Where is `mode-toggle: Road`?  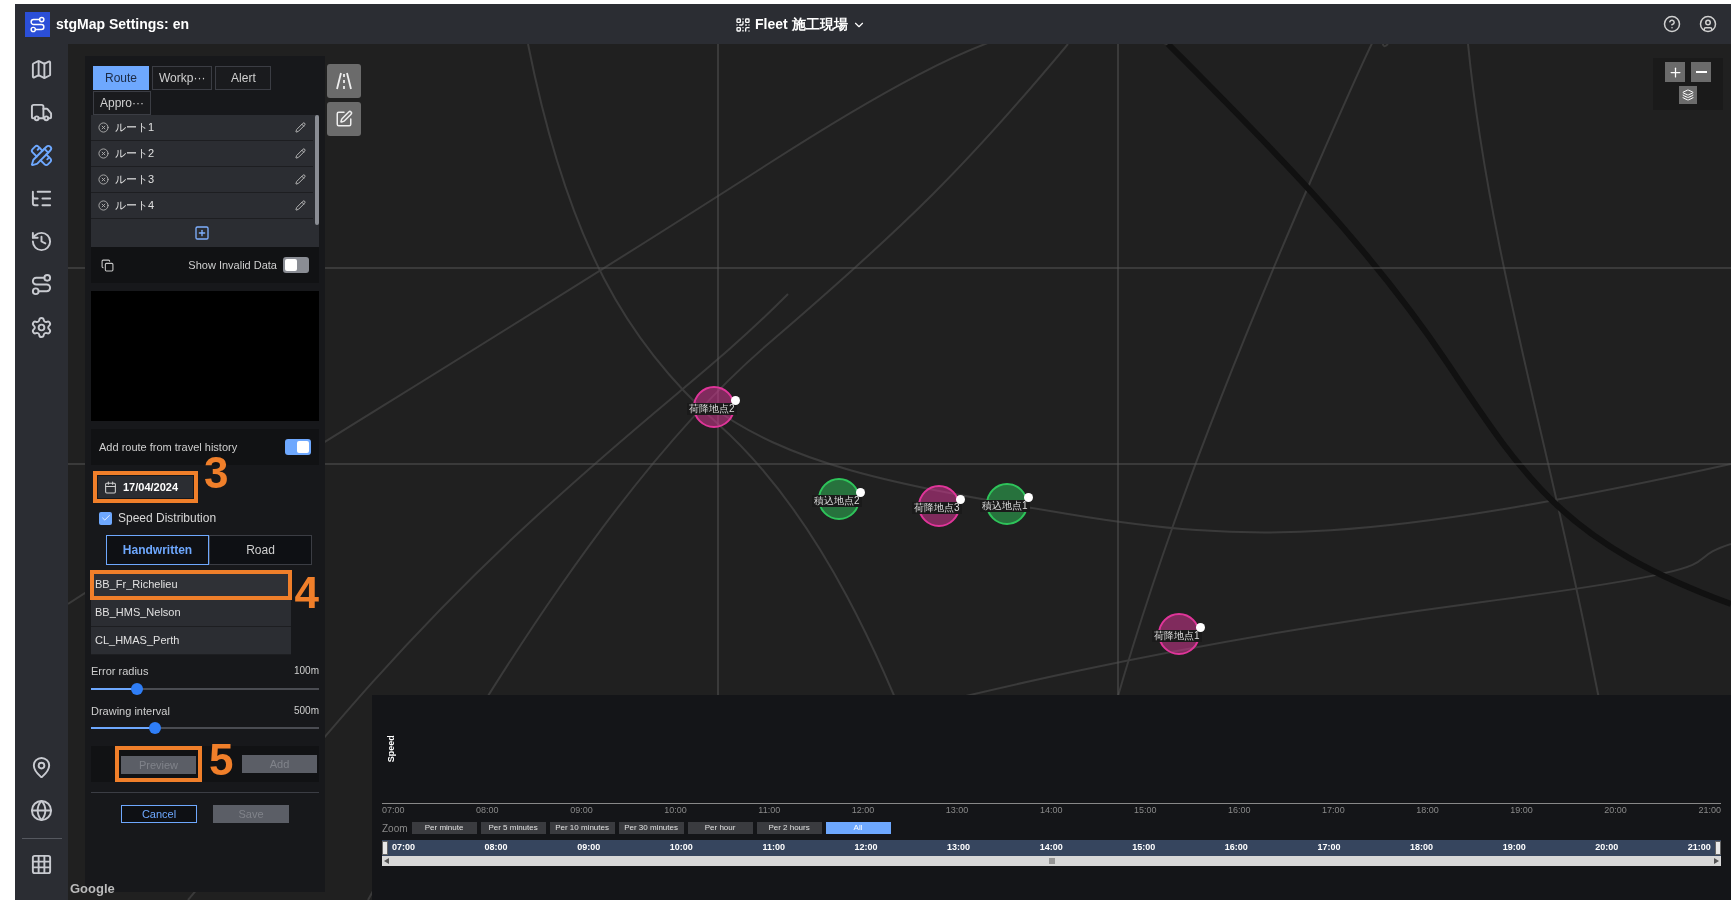
mode-toggle: Road is located at coordinates (260, 550).